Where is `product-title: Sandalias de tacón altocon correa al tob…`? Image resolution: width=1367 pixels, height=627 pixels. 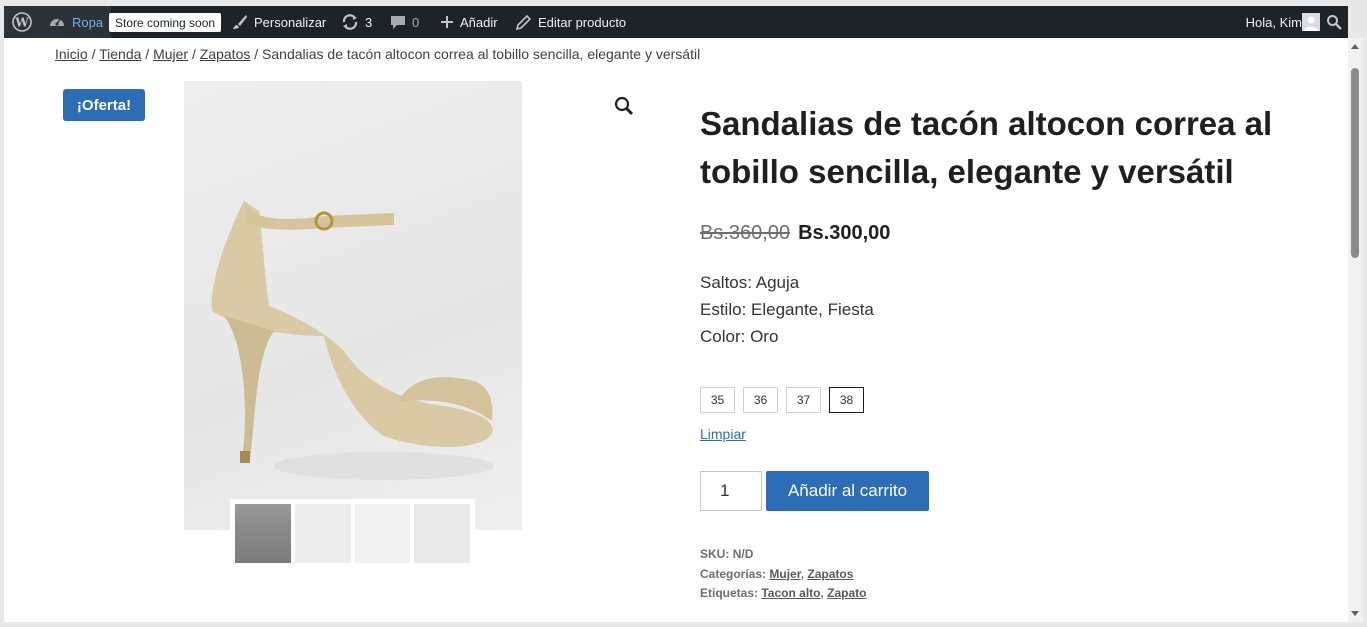 product-title: Sandalias de tacón altocon correa al tob… is located at coordinates (1000, 148).